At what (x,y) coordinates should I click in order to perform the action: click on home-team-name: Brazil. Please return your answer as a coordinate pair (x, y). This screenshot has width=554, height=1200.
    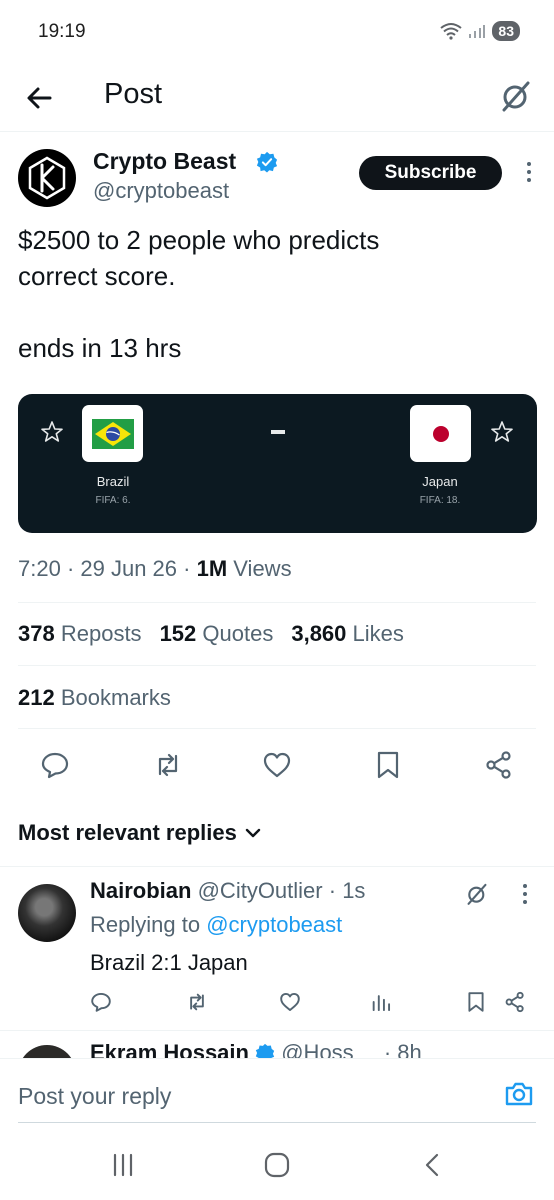
    Looking at the image, I should click on (113, 481).